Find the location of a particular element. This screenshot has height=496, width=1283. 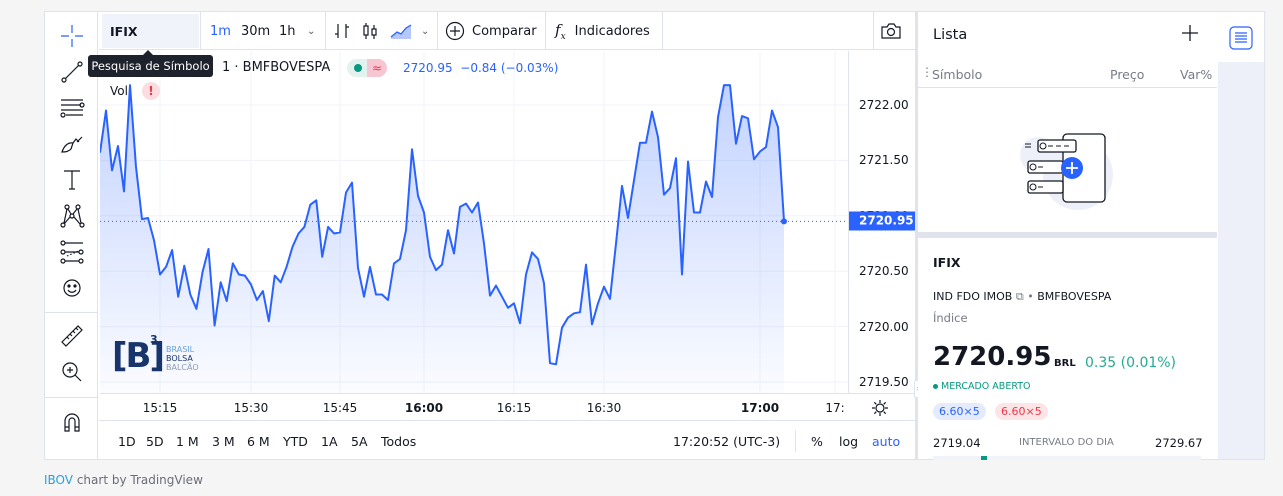

watchlist-icon is located at coordinates (1241, 40).